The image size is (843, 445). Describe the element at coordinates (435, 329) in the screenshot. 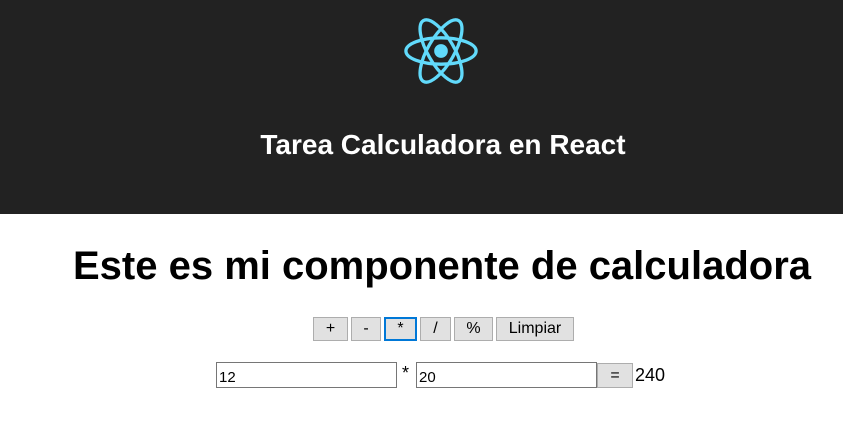

I see `divide-button: /` at that location.